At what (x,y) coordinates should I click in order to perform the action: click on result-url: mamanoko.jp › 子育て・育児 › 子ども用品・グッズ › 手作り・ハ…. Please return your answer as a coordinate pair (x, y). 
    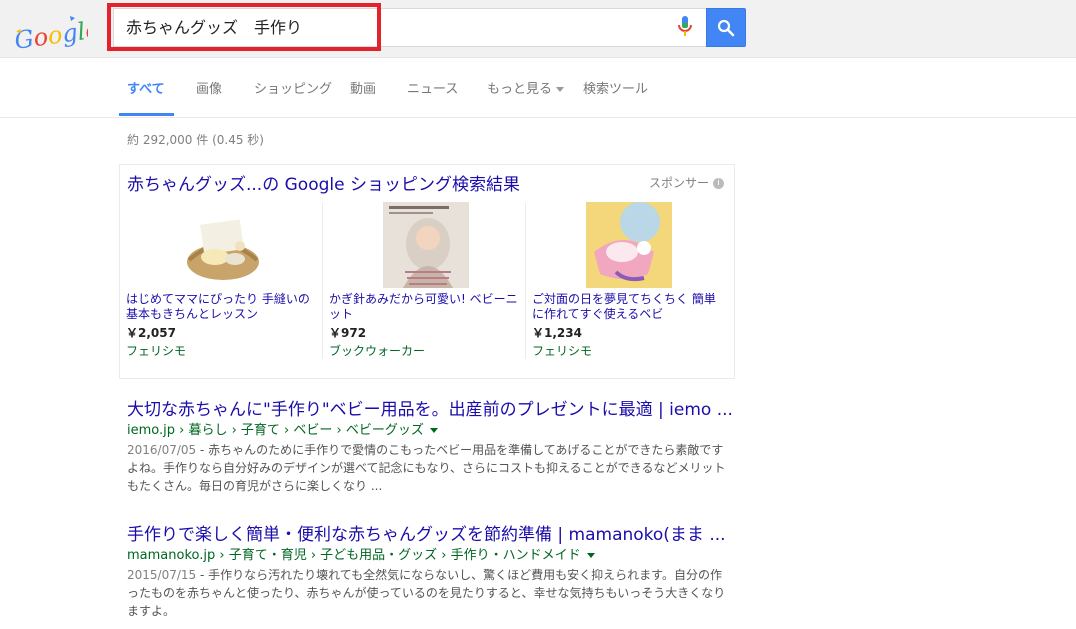
    Looking at the image, I should click on (427, 556).